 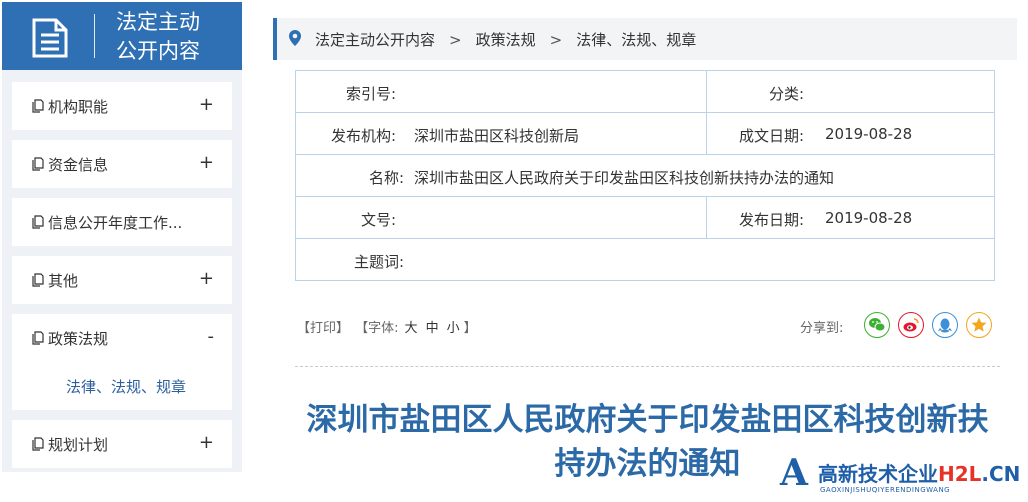 What do you see at coordinates (786, 94) in the screenshot?
I see `category-label: 分类:` at bounding box center [786, 94].